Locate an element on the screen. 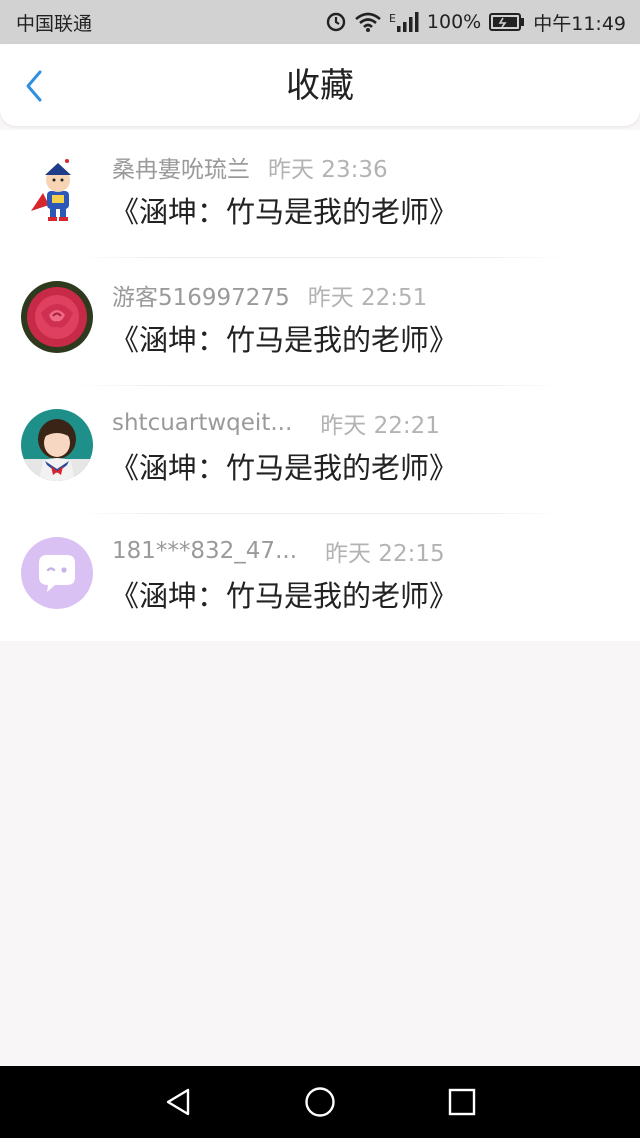 Image resolution: width=640 pixels, height=1138 pixels. nav-recents-button is located at coordinates (462, 1102).